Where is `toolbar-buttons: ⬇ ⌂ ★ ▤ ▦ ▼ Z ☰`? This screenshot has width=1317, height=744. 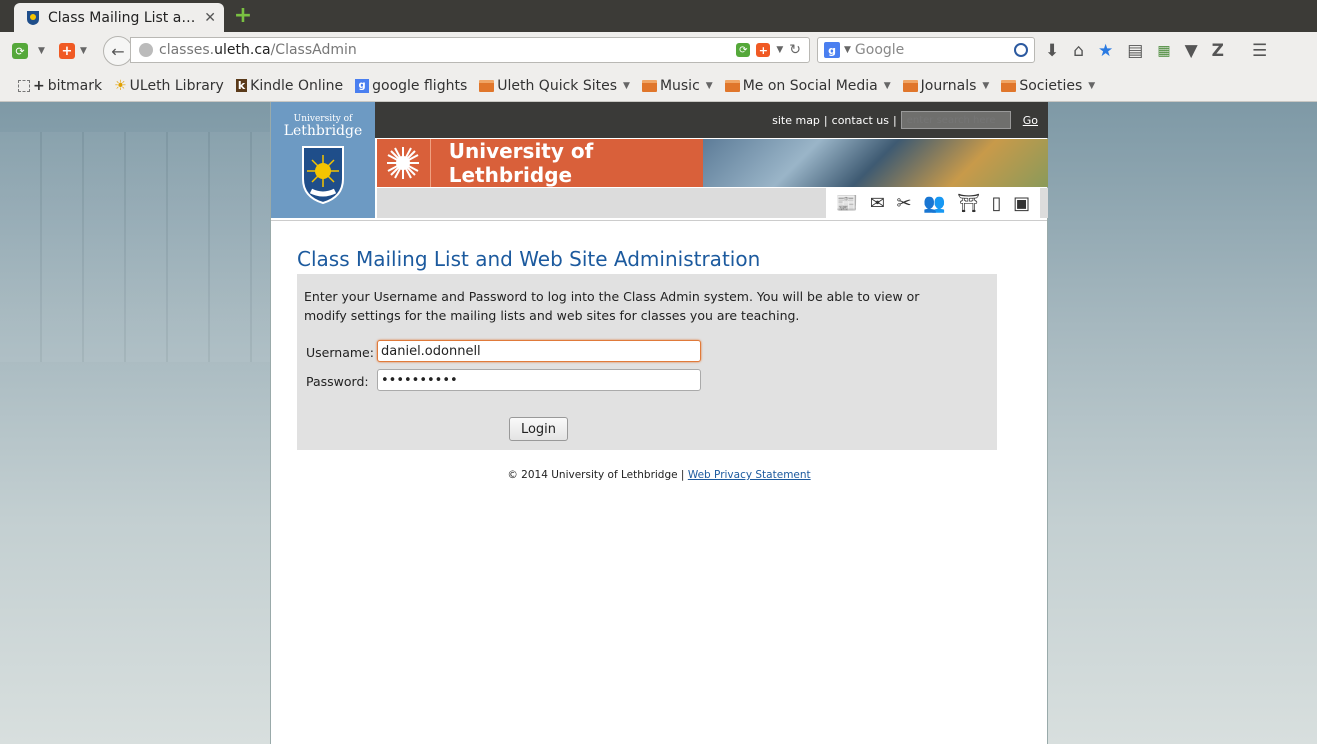 toolbar-buttons: ⬇ ⌂ ★ ▤ ▦ ▼ Z ☰ is located at coordinates (1156, 51).